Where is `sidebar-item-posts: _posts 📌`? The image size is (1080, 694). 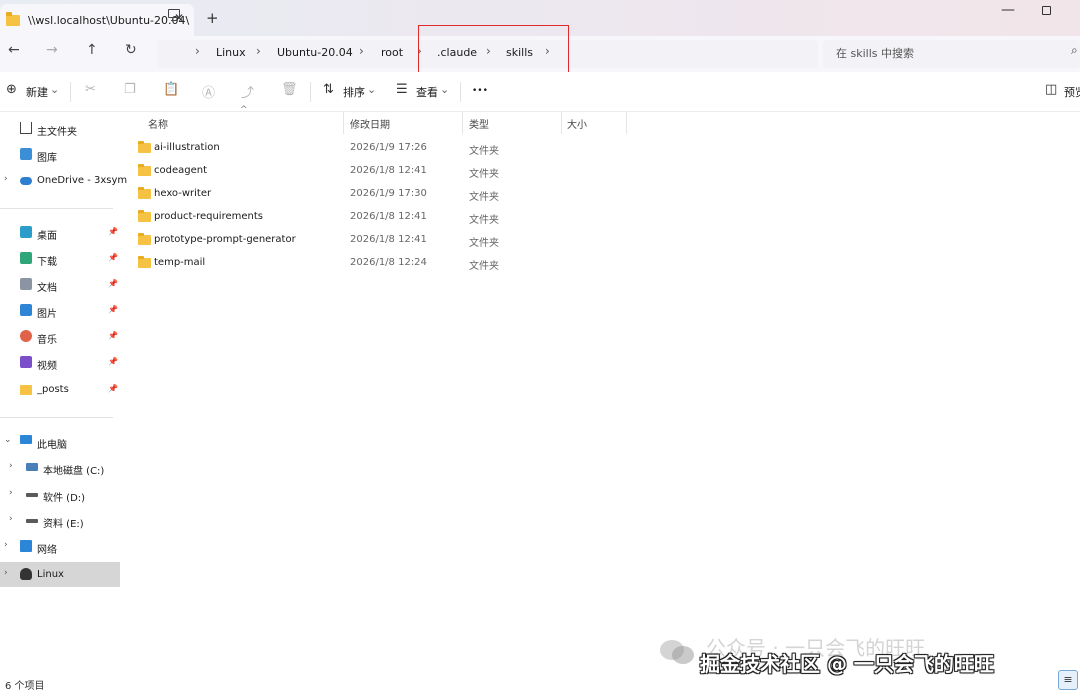
sidebar-item-posts: _posts 📌 is located at coordinates (60, 390).